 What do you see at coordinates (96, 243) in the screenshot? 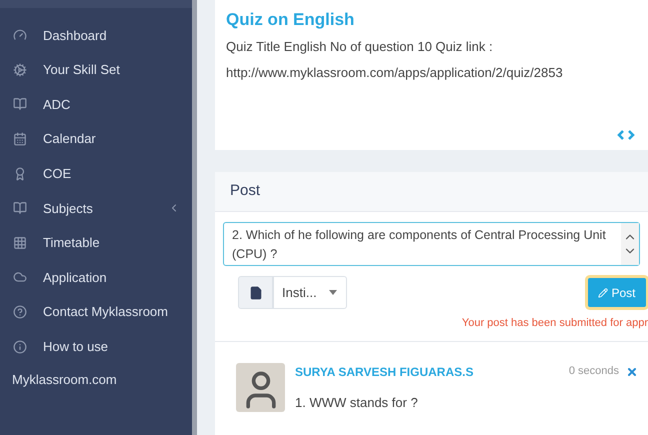
I see `sidebar-item: Timetable` at bounding box center [96, 243].